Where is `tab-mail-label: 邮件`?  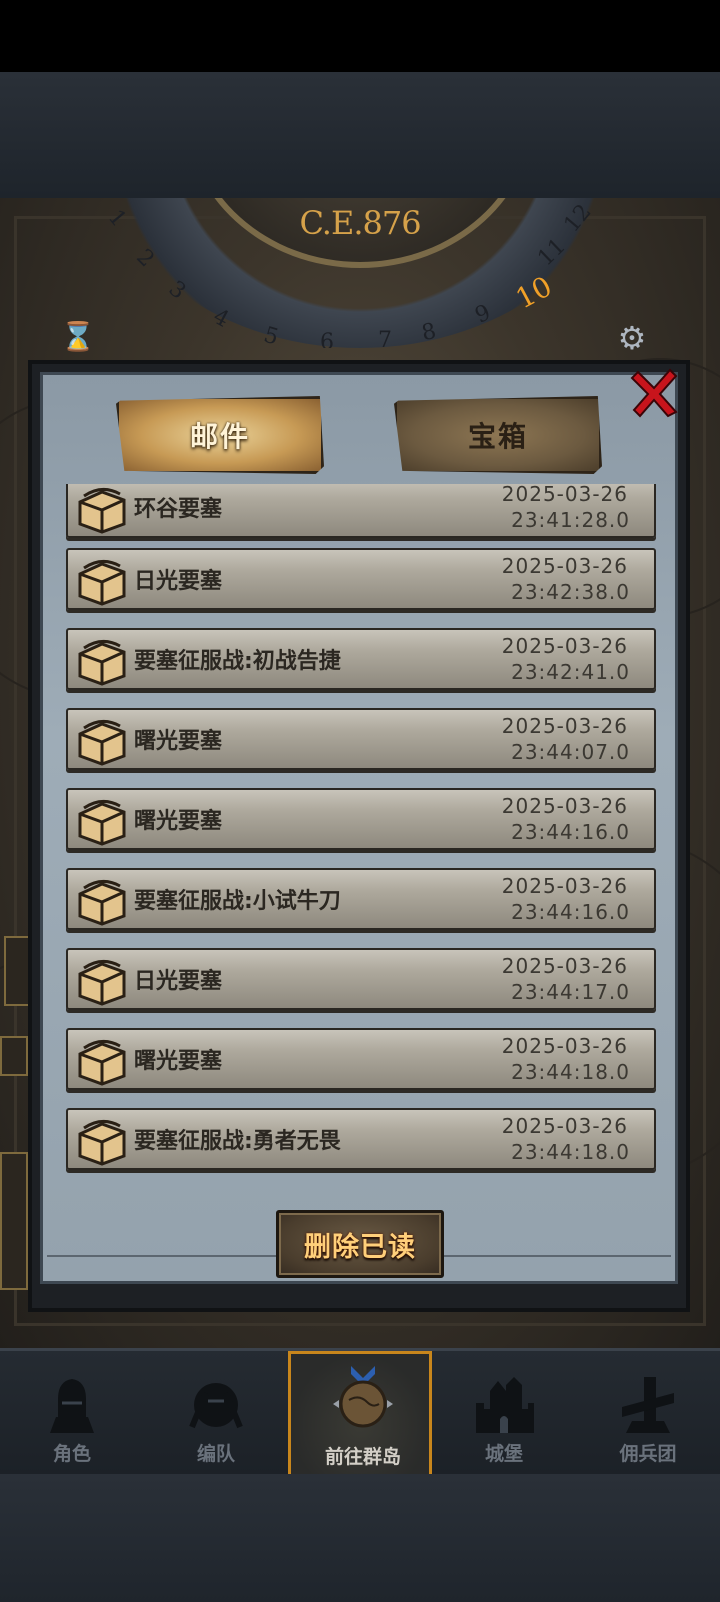
tab-mail-label: 邮件 is located at coordinates (219, 436).